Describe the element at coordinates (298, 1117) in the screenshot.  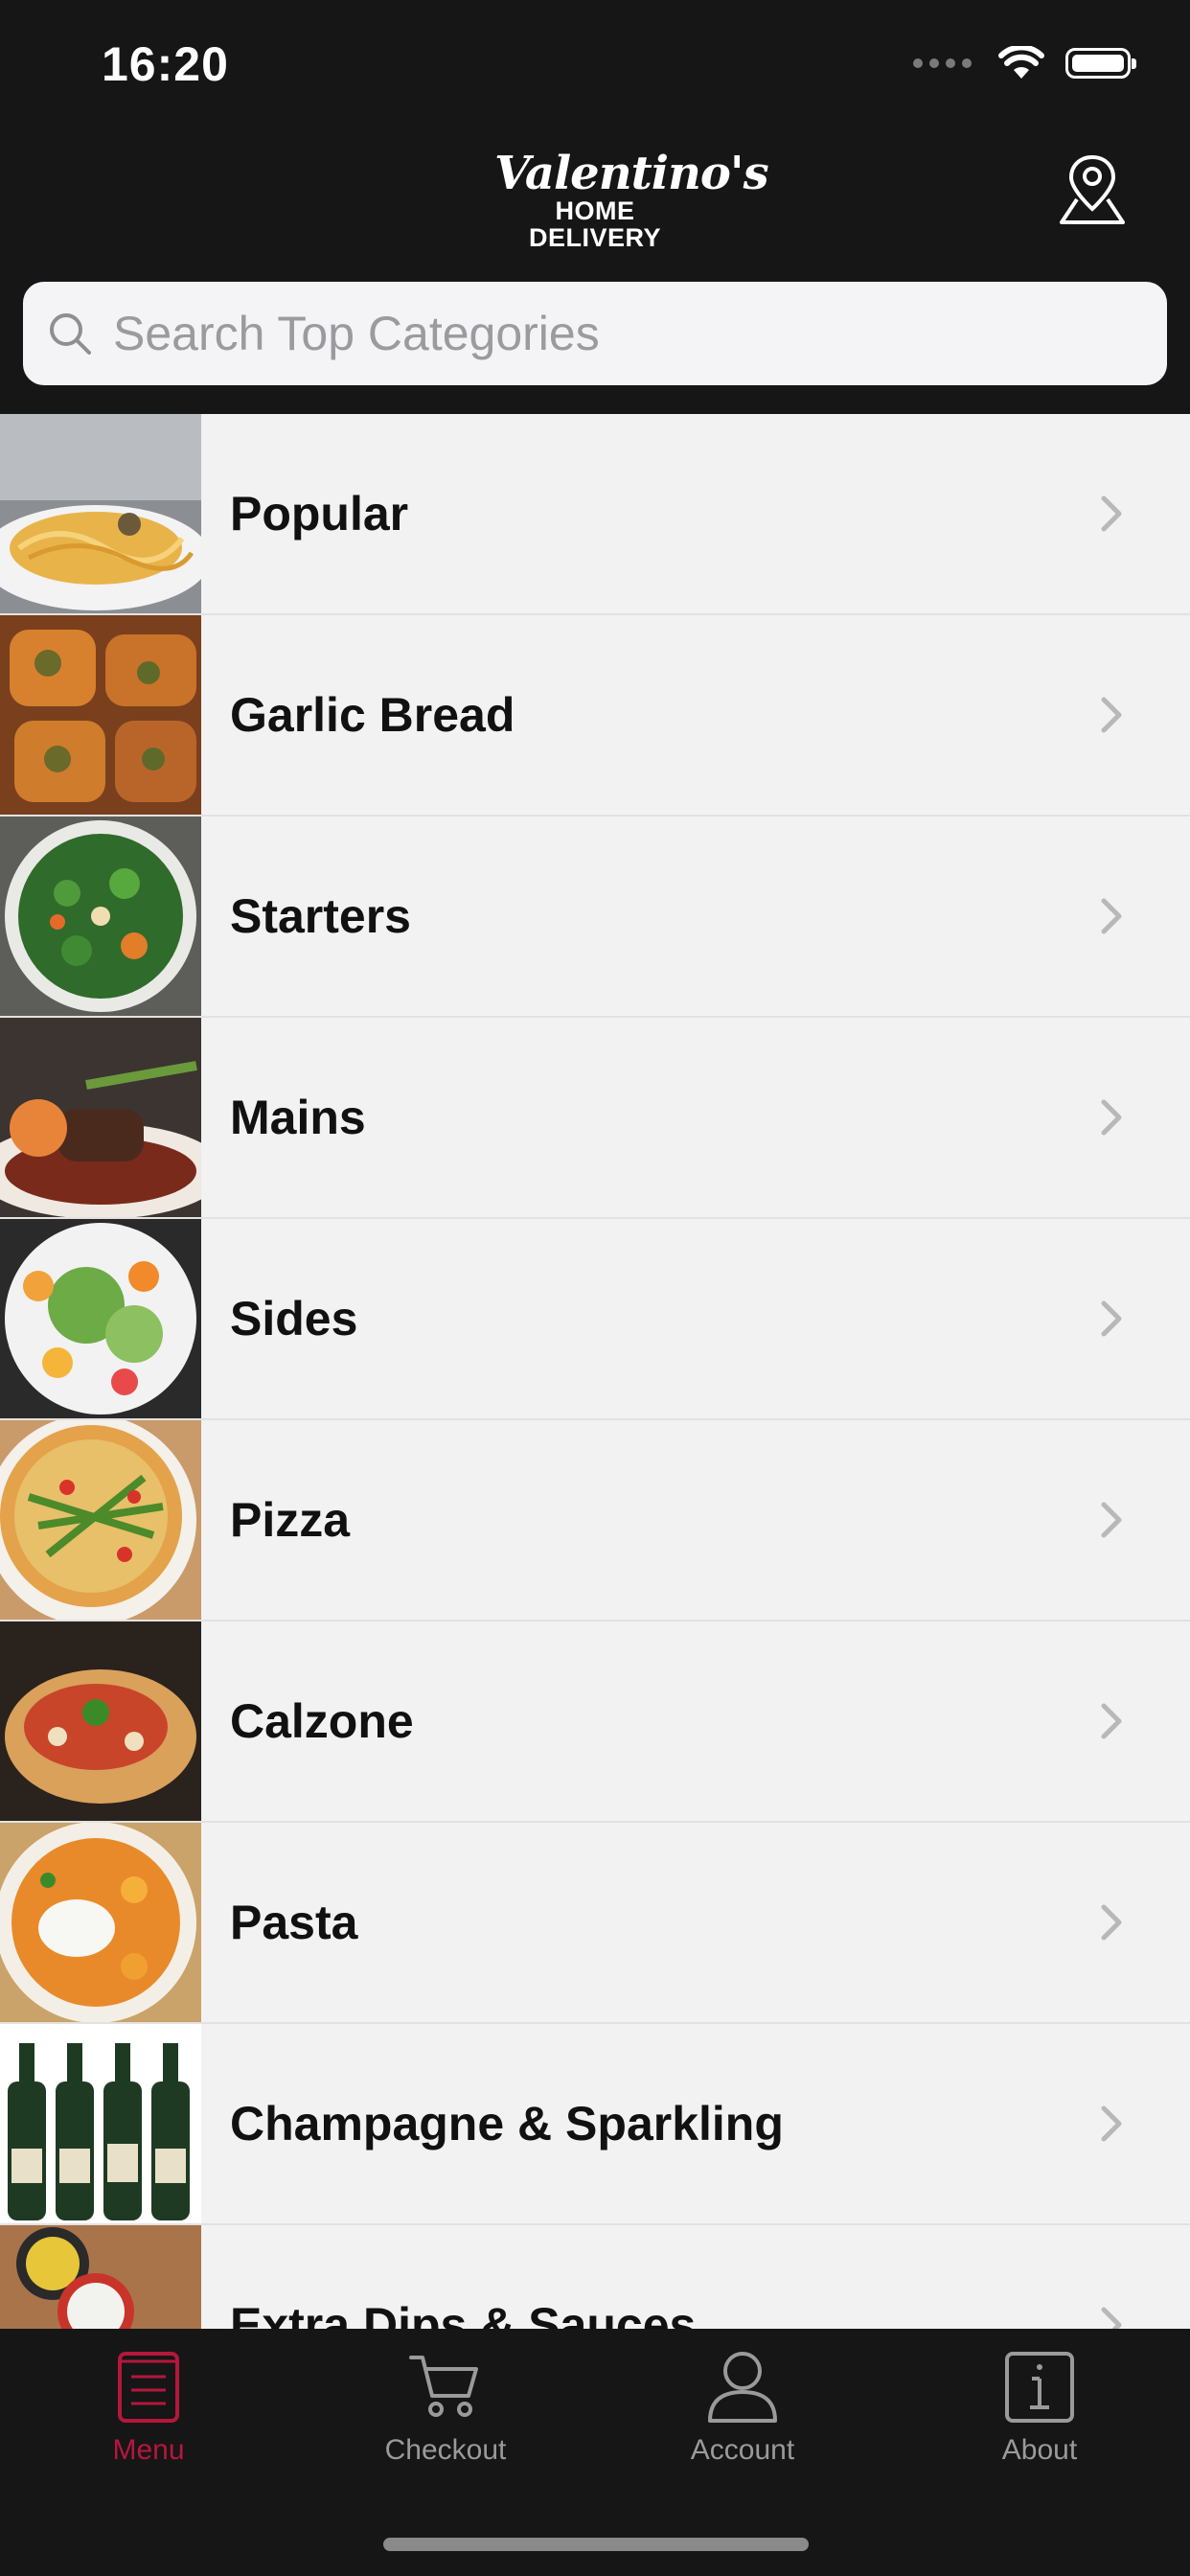
I see `category-label: Mains` at that location.